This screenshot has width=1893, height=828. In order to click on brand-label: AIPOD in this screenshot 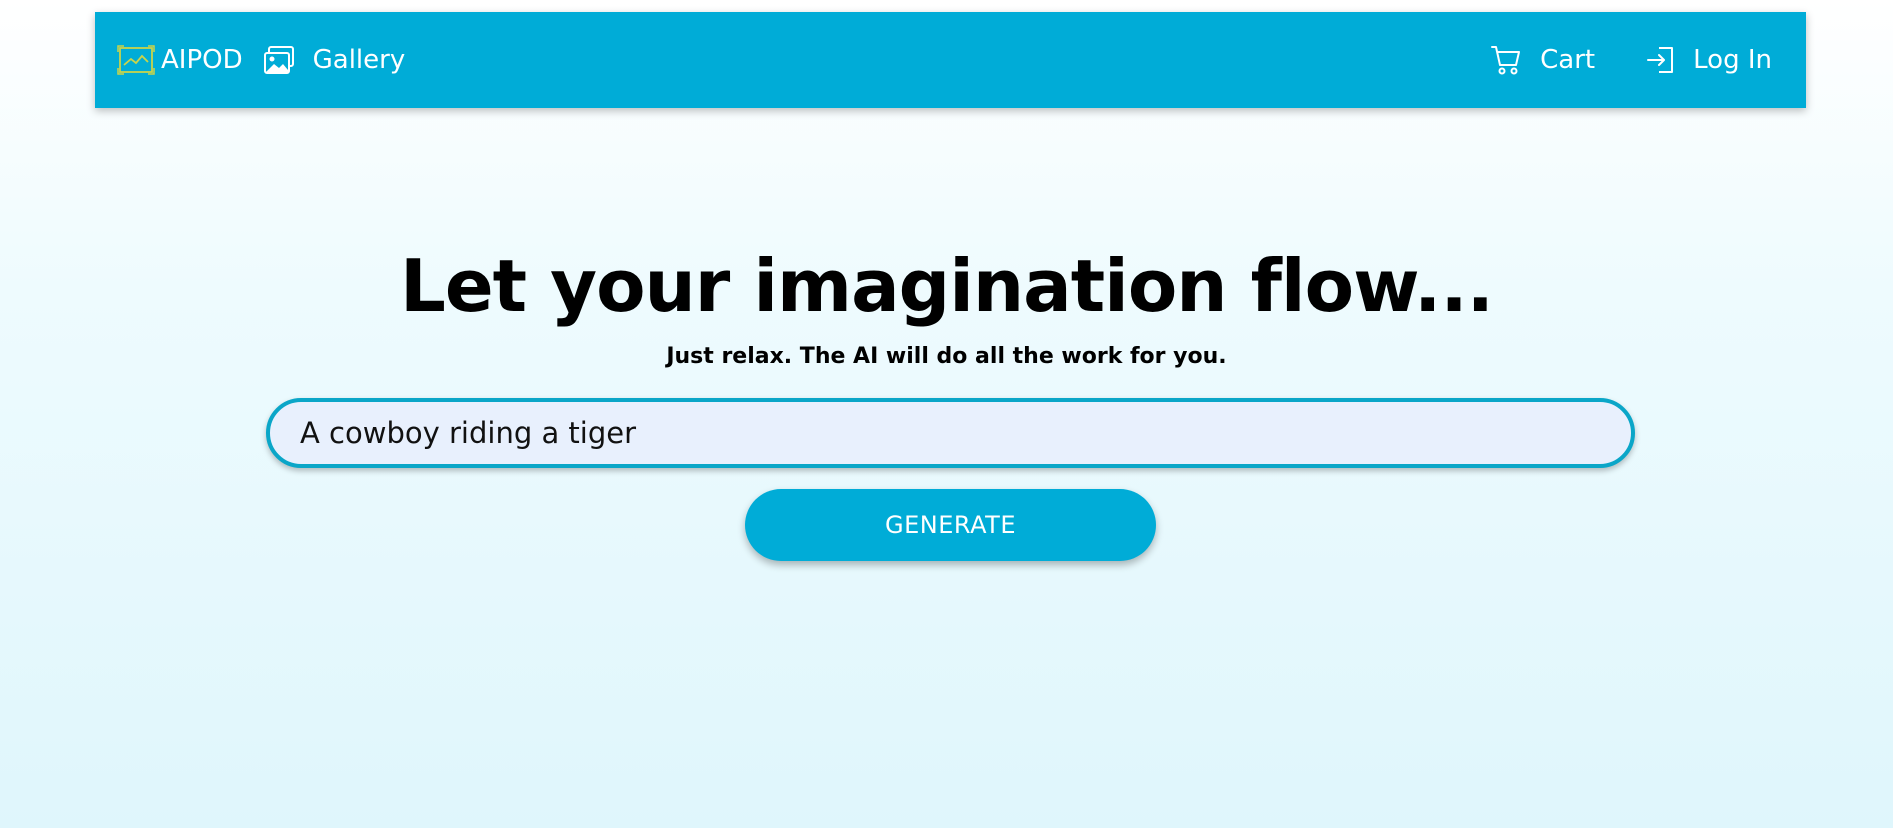, I will do `click(202, 60)`.